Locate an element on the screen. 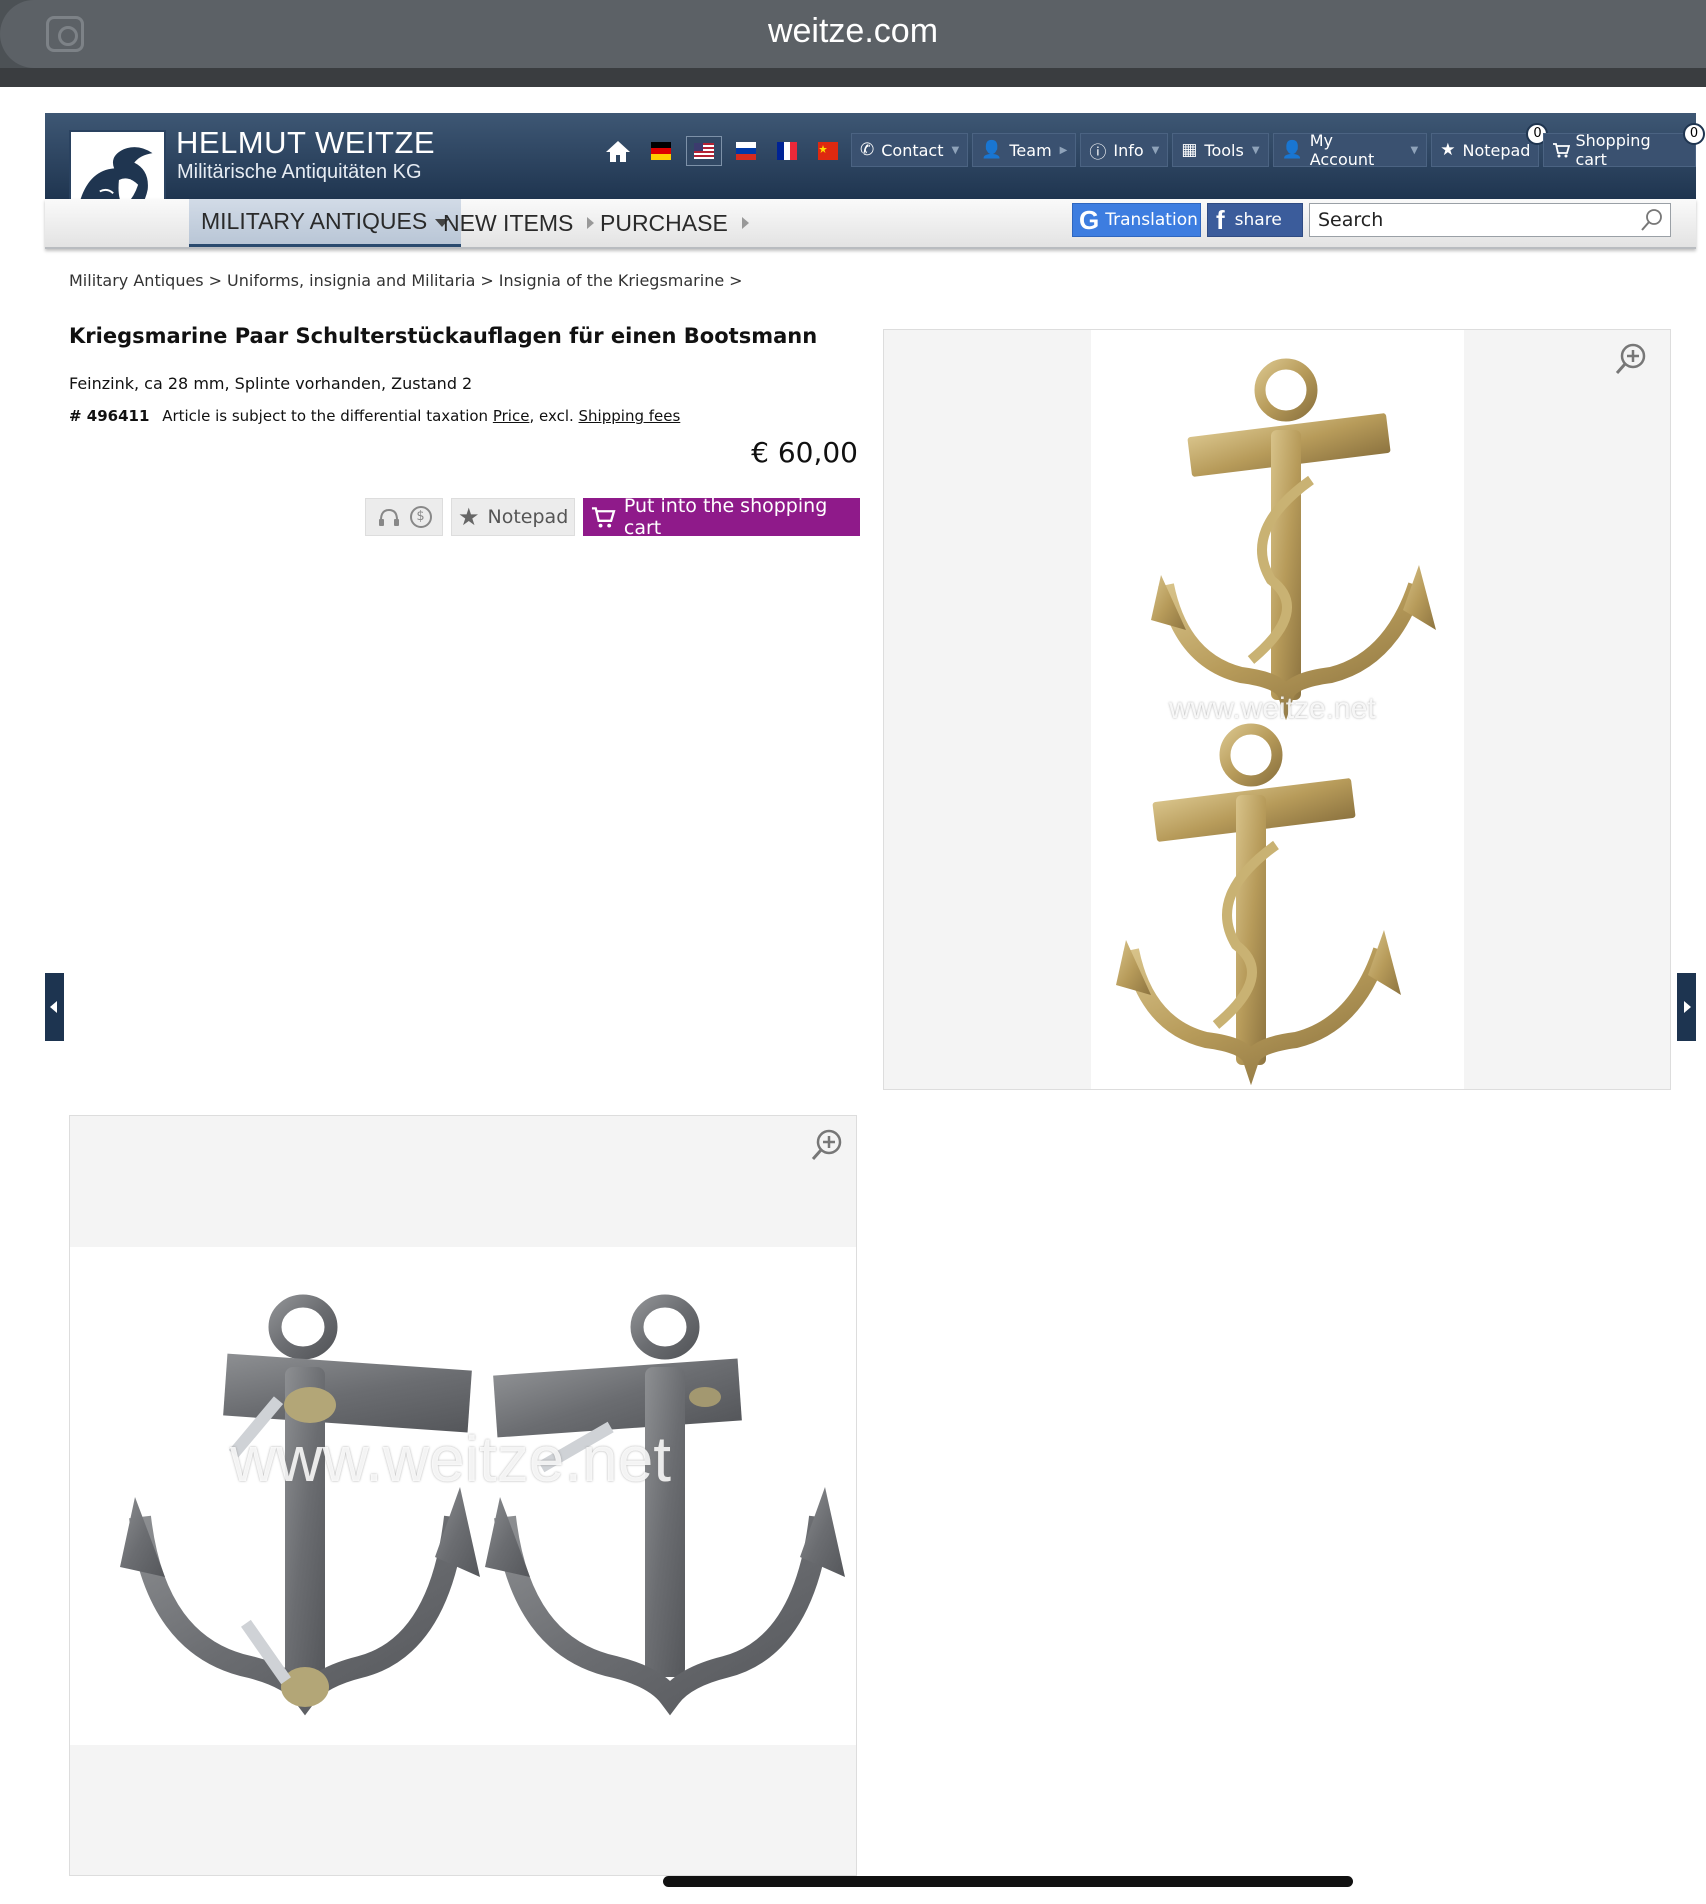  brand-title: HELMUT WEITZE is located at coordinates (305, 143).